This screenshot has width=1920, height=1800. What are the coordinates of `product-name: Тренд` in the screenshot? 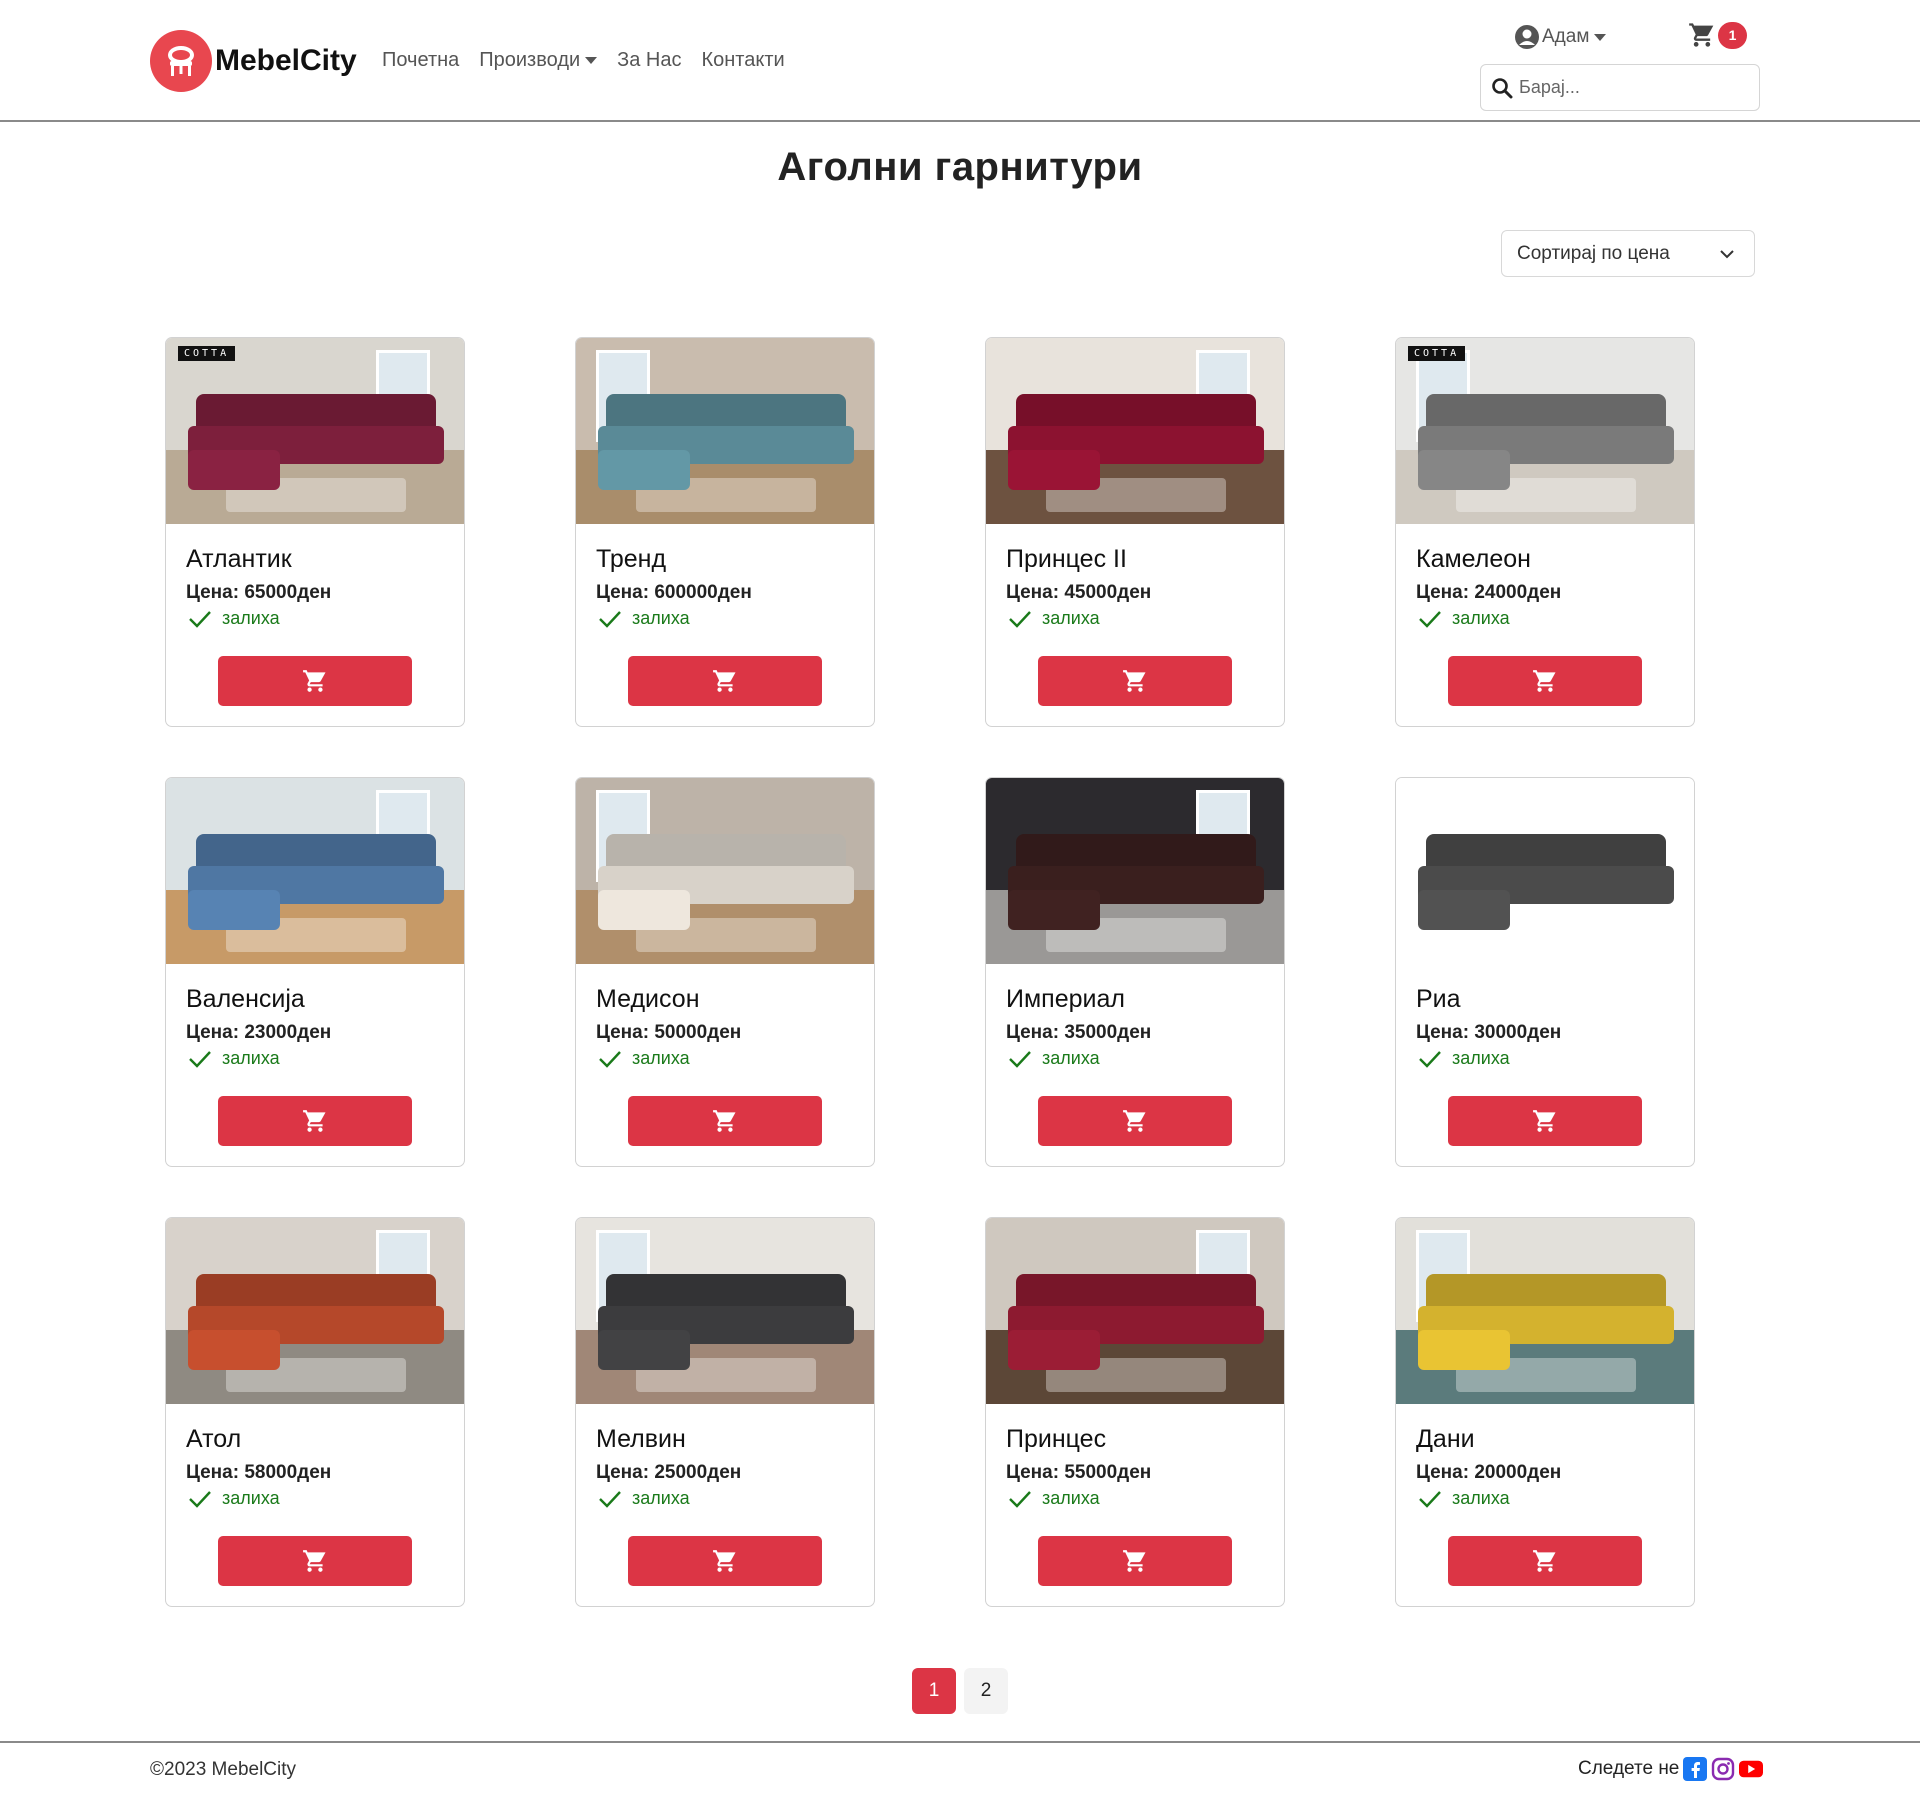 It's located at (631, 559).